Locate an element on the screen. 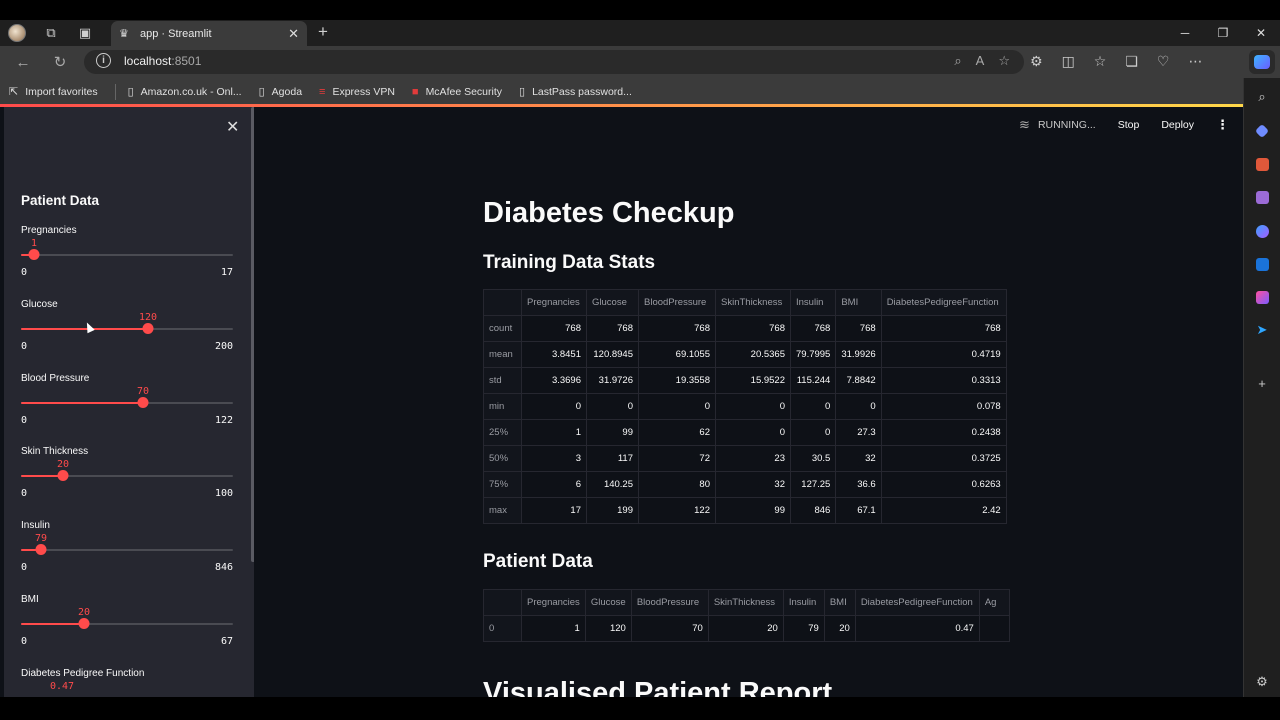 The height and width of the screenshot is (720, 1280). table-cell: 7.8842 is located at coordinates (858, 380).